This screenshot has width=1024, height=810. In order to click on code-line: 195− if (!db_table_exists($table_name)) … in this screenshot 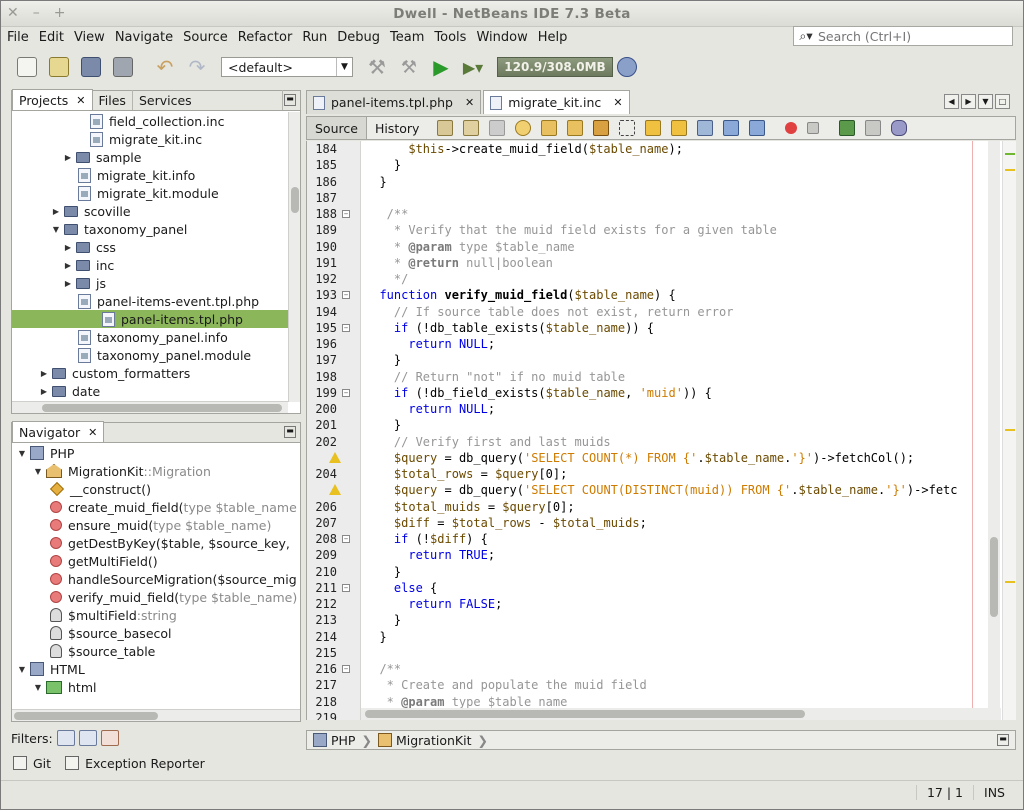, I will do `click(657, 328)`.